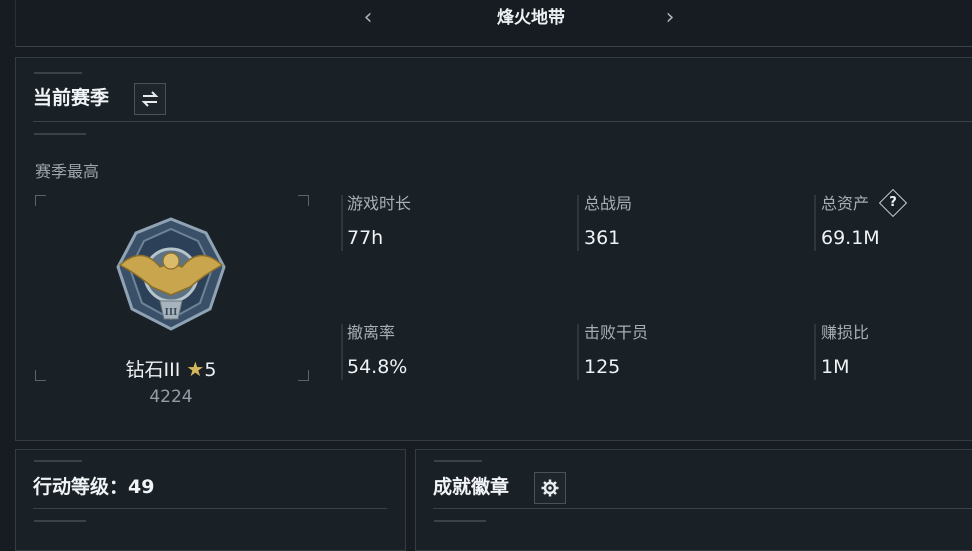 This screenshot has width=972, height=551. What do you see at coordinates (471, 487) in the screenshot?
I see `achievement-badges-title: 成就徽章` at bounding box center [471, 487].